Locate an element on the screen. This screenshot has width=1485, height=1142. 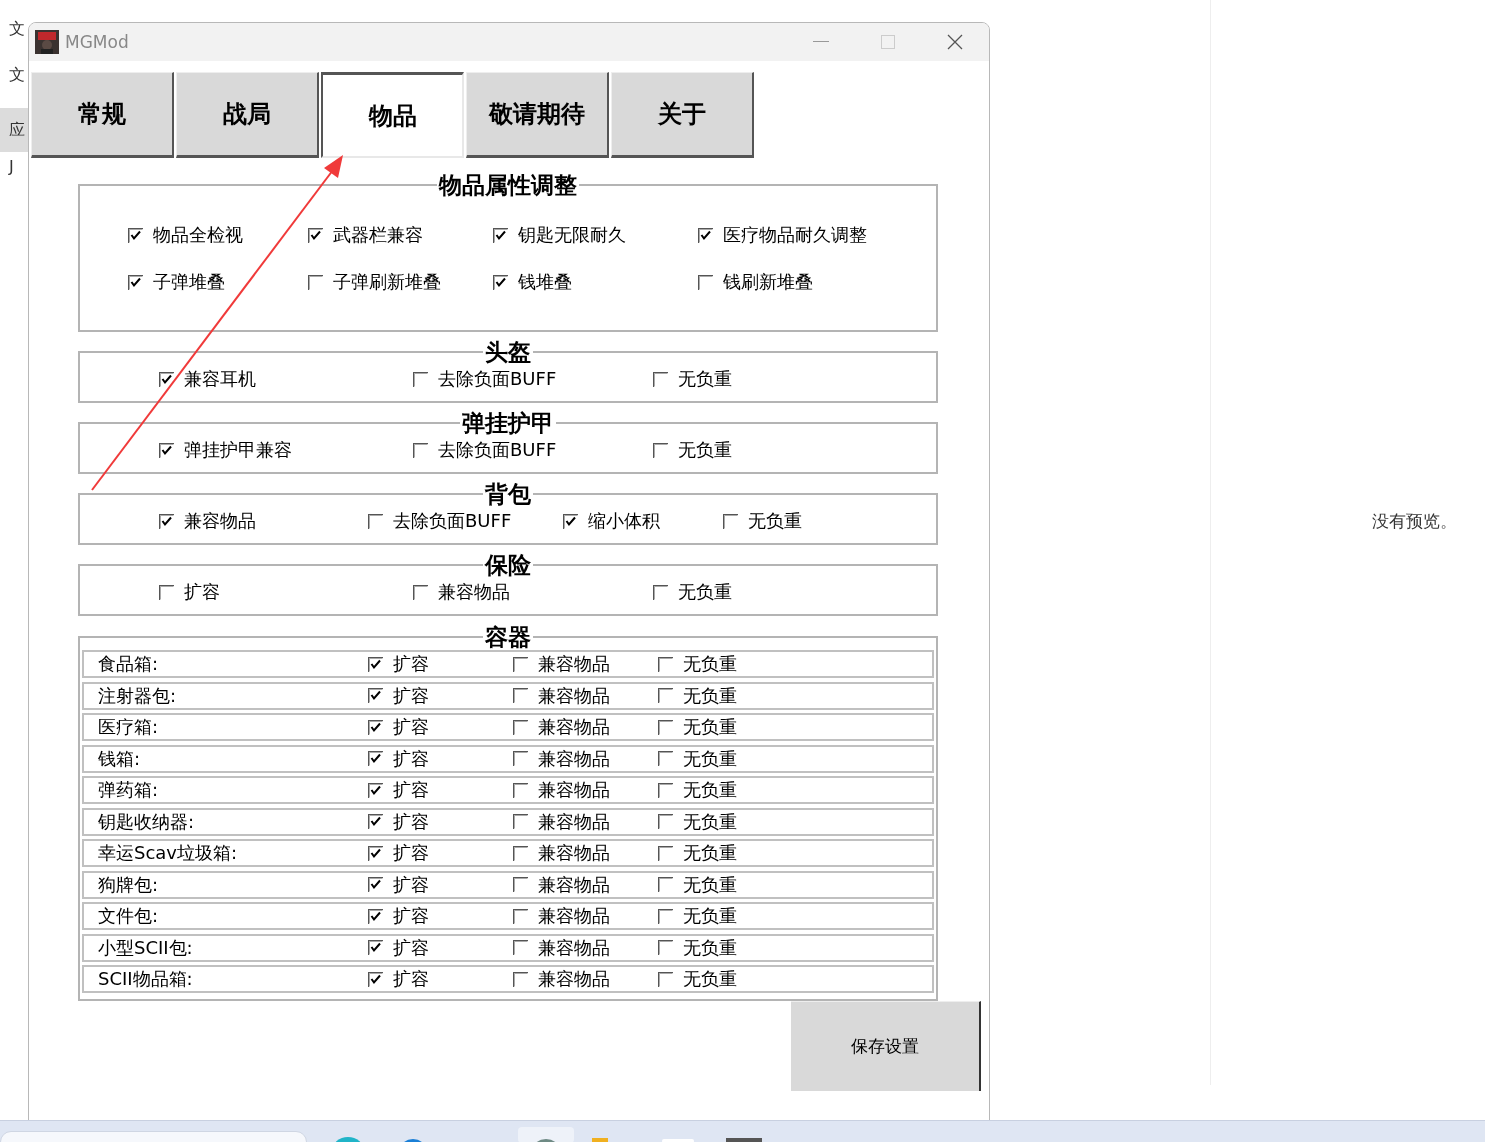
container-label: SCII物品箱: is located at coordinates (146, 979).